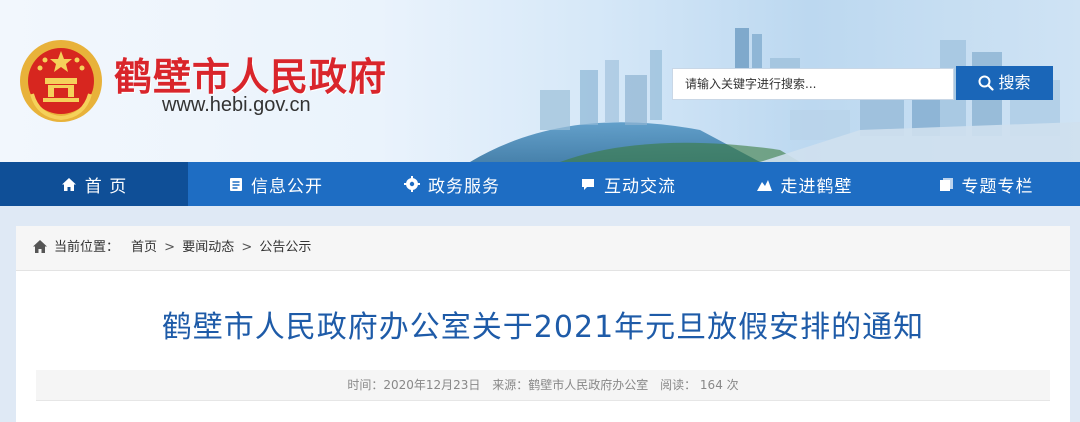  What do you see at coordinates (412, 184) in the screenshot?
I see `gear-icon` at bounding box center [412, 184].